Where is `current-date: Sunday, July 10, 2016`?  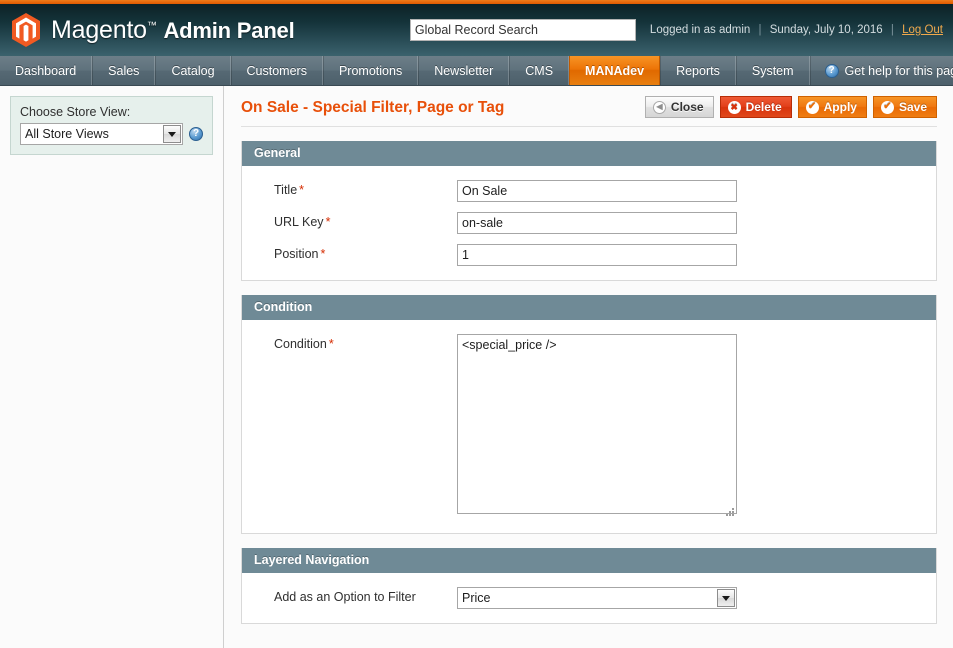
current-date: Sunday, July 10, 2016 is located at coordinates (826, 30).